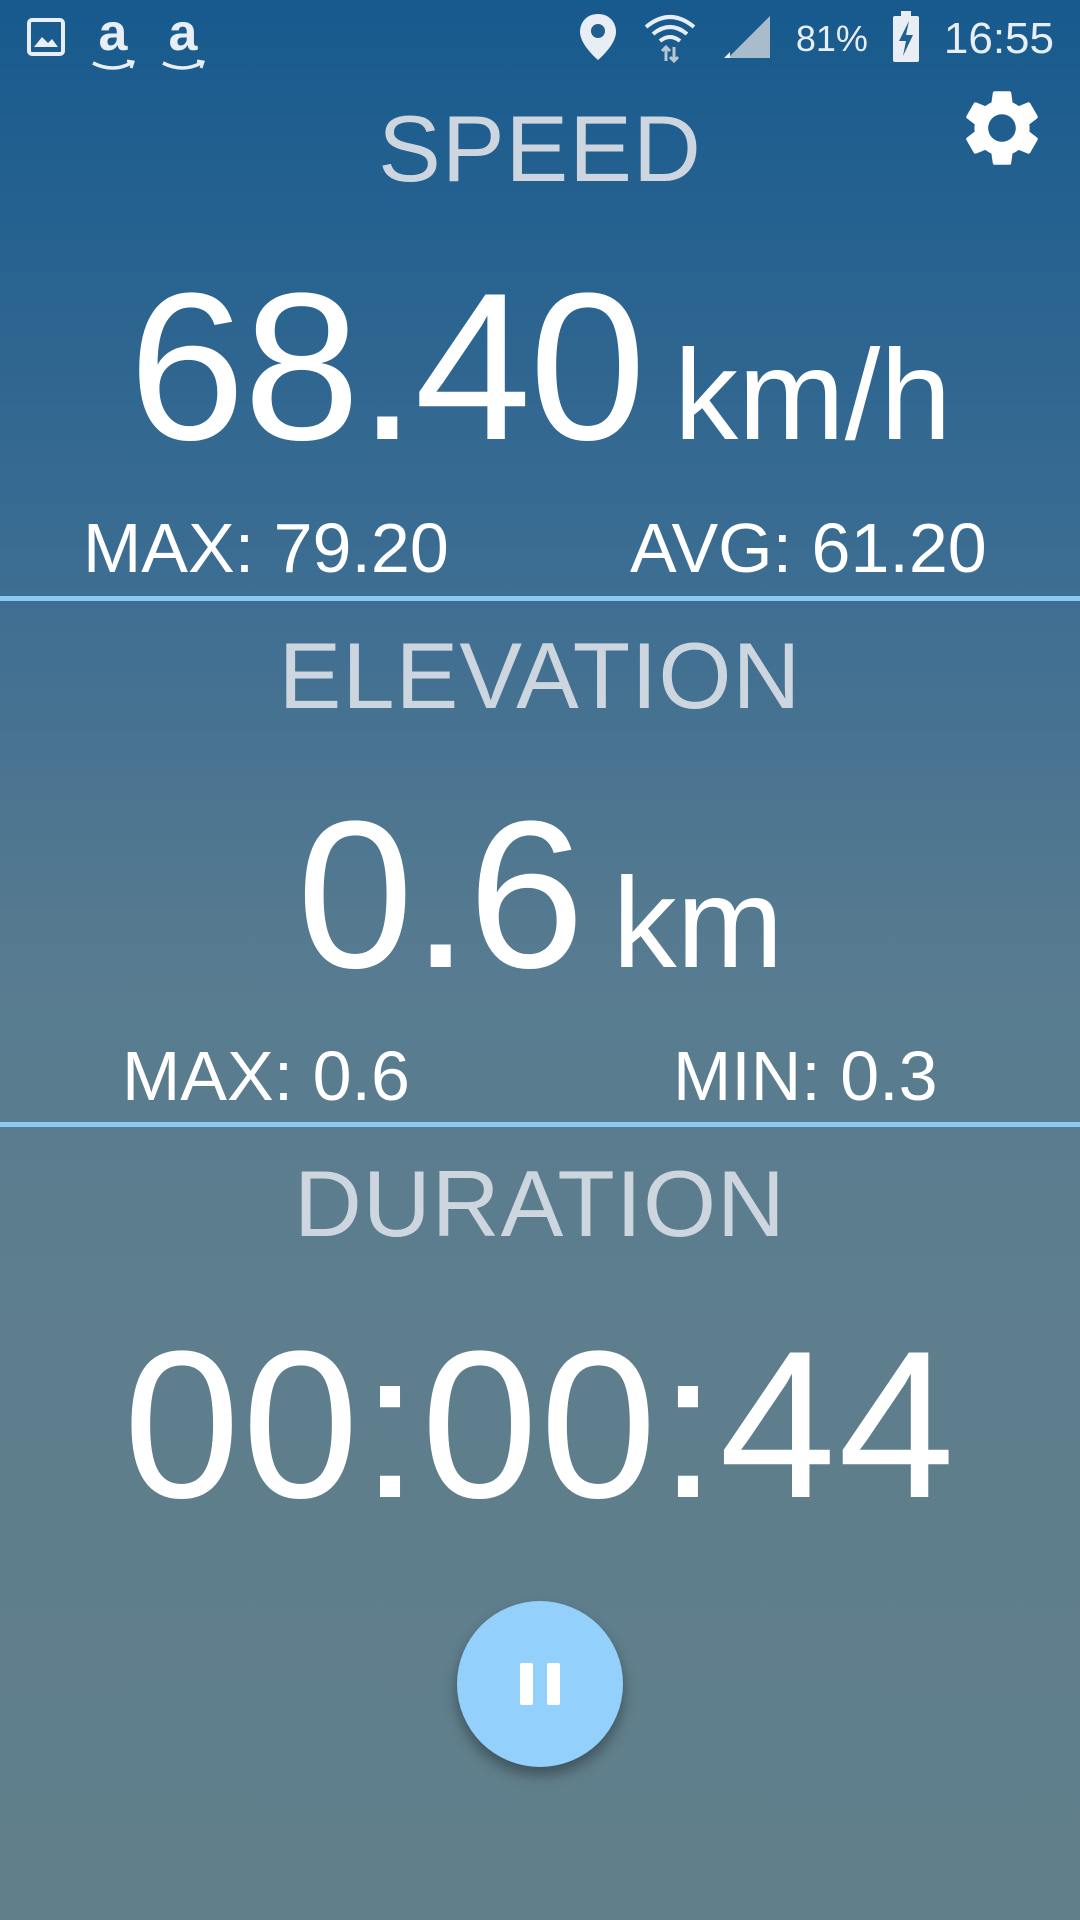  I want to click on location-icon, so click(598, 39).